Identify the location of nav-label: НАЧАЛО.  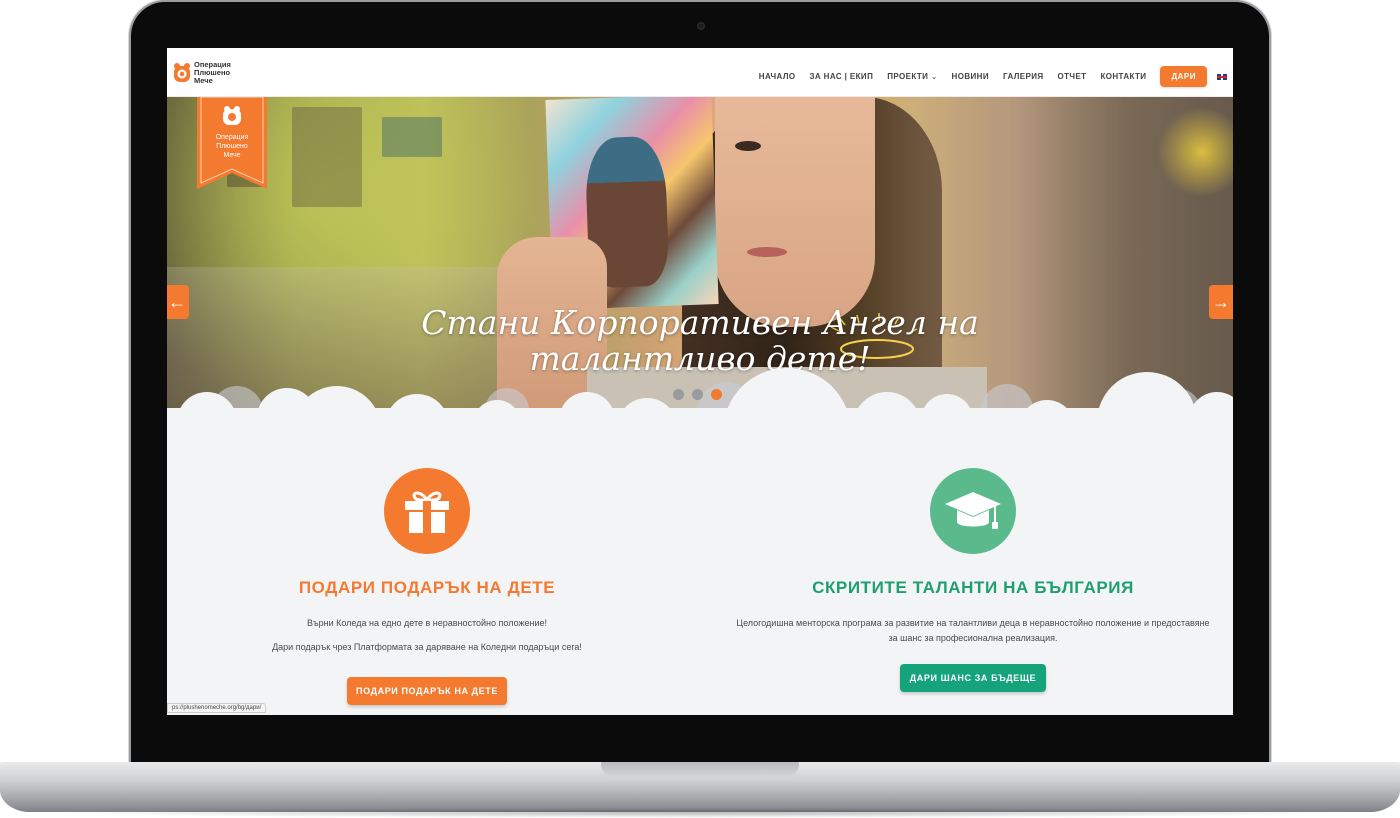
(777, 76).